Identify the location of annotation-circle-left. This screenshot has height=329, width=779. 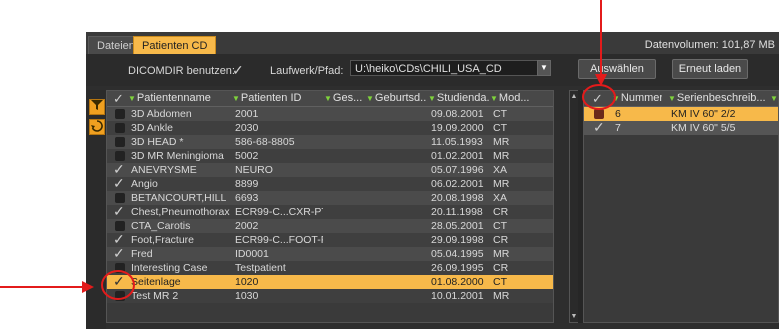
(118, 285).